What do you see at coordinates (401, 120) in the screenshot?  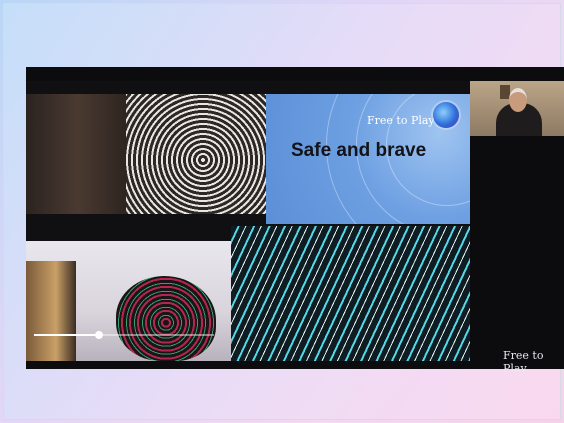 I see `brand-logo-small: Free to Play` at bounding box center [401, 120].